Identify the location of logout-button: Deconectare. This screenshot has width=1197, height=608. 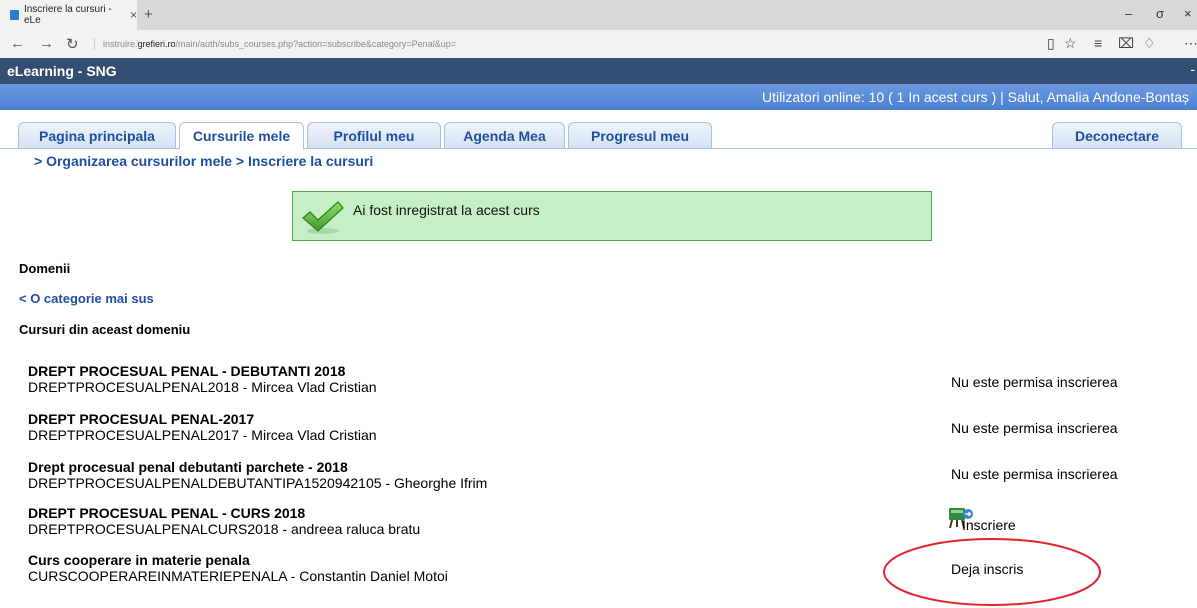
(1117, 135).